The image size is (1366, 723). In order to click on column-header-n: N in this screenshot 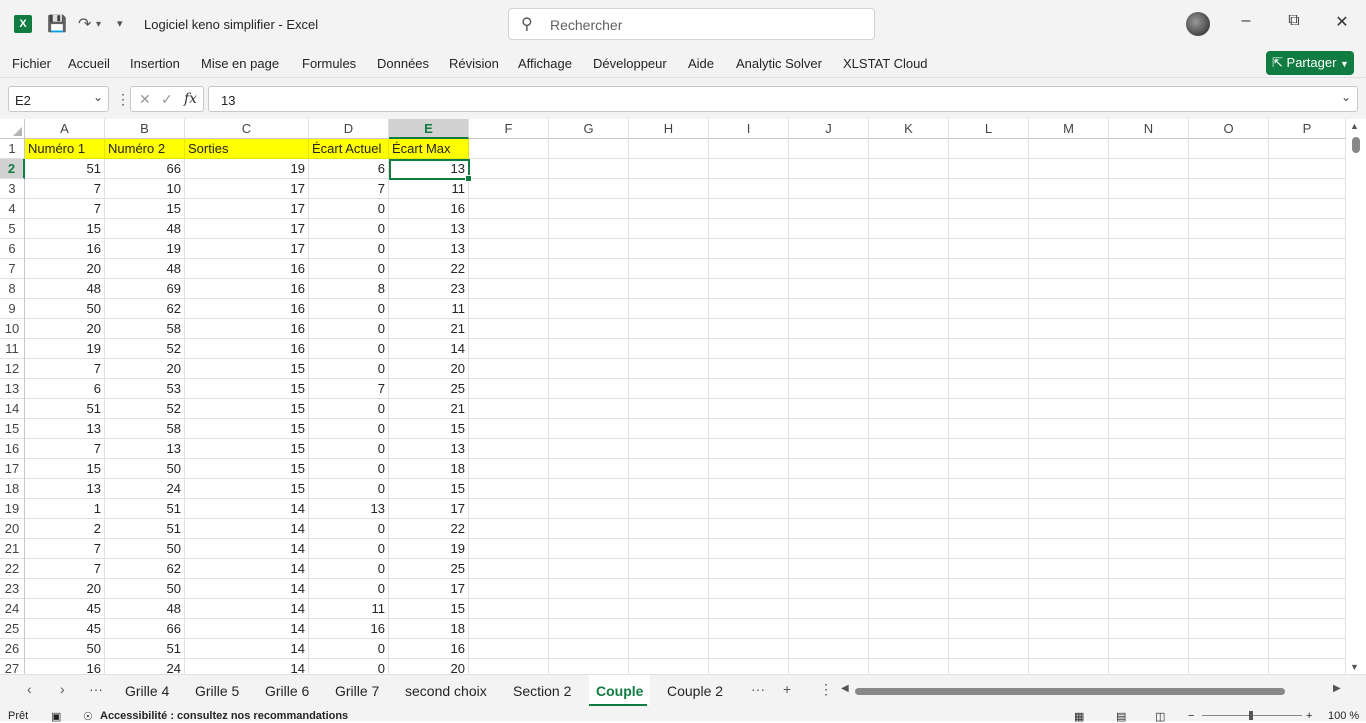, I will do `click(1149, 129)`.